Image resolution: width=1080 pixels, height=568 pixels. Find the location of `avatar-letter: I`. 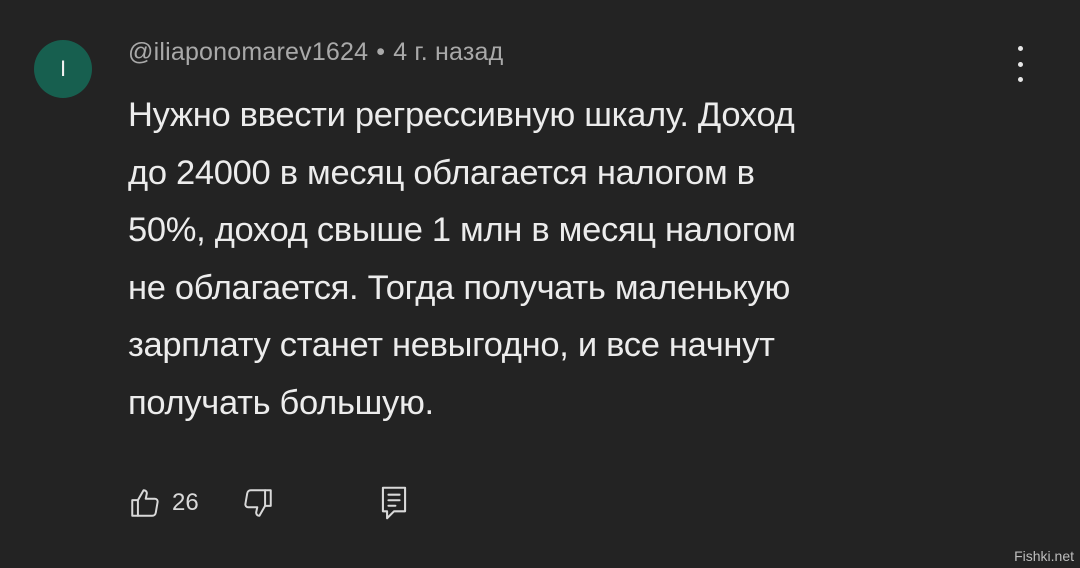

avatar-letter: I is located at coordinates (63, 68).